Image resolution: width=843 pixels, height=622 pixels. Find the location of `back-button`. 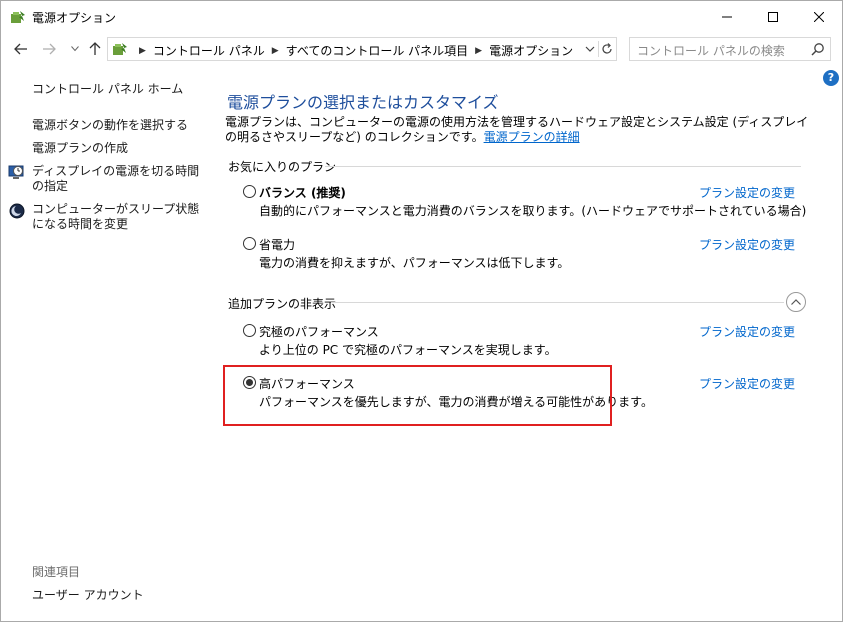

back-button is located at coordinates (21, 49).